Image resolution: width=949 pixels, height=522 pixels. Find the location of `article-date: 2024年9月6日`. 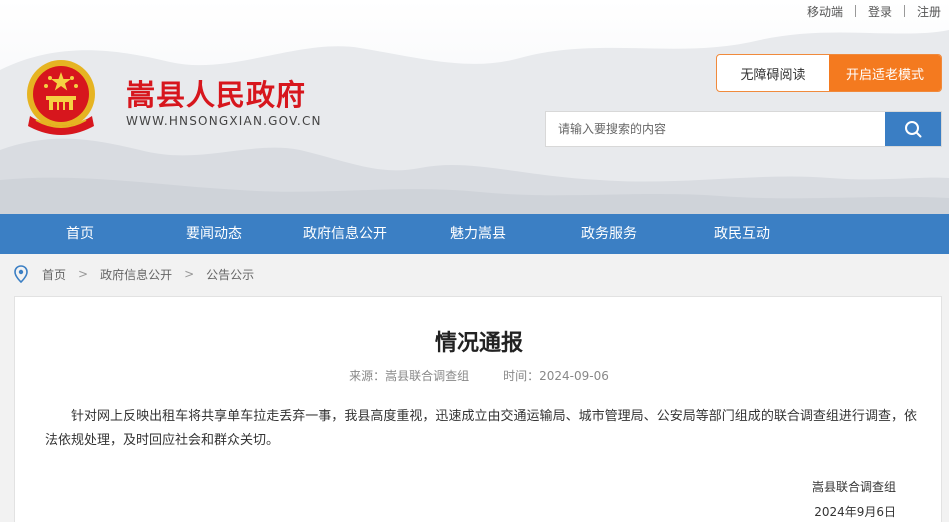

article-date: 2024年9月6日 is located at coordinates (855, 512).